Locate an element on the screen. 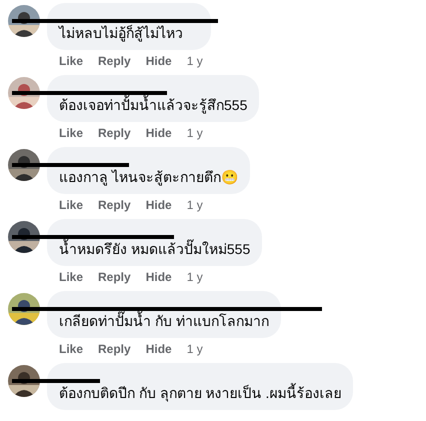  comment-text: ต้องเจอท่าปั้มน้ำแล้วจะรู้สึก555 is located at coordinates (153, 105).